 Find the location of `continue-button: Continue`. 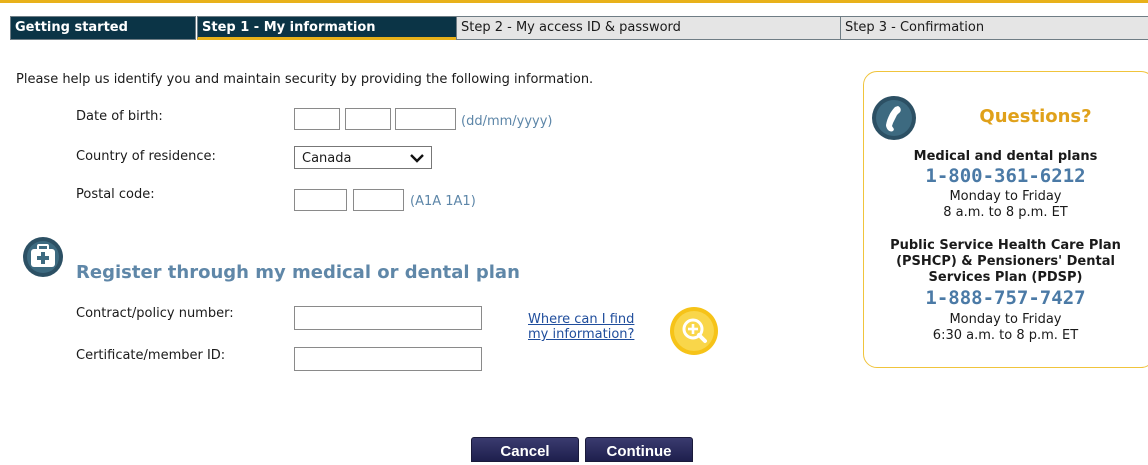

continue-button: Continue is located at coordinates (639, 449).